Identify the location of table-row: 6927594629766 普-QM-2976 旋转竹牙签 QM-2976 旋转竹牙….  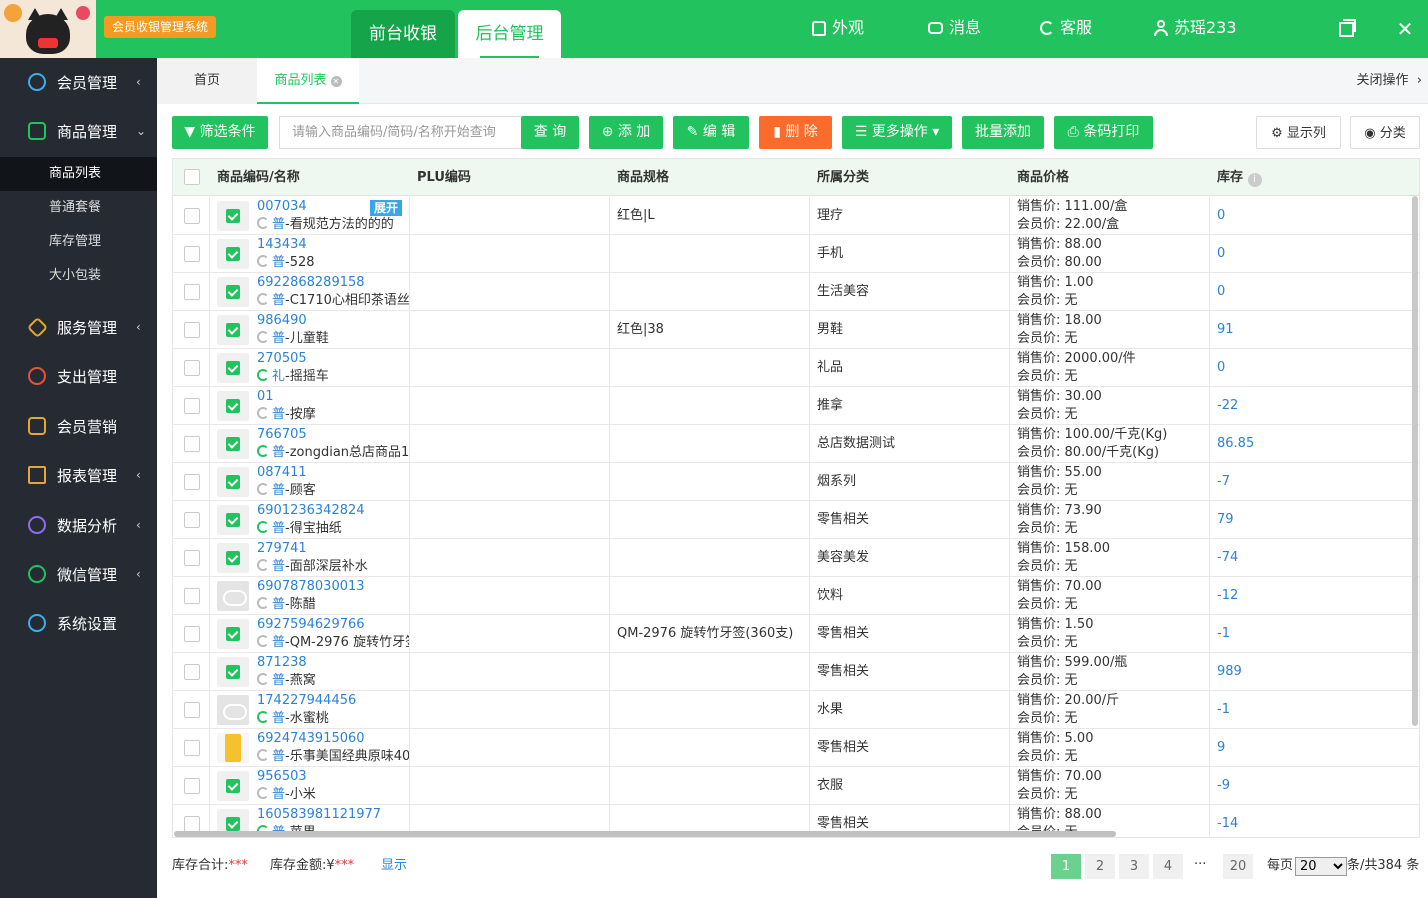
(796, 634).